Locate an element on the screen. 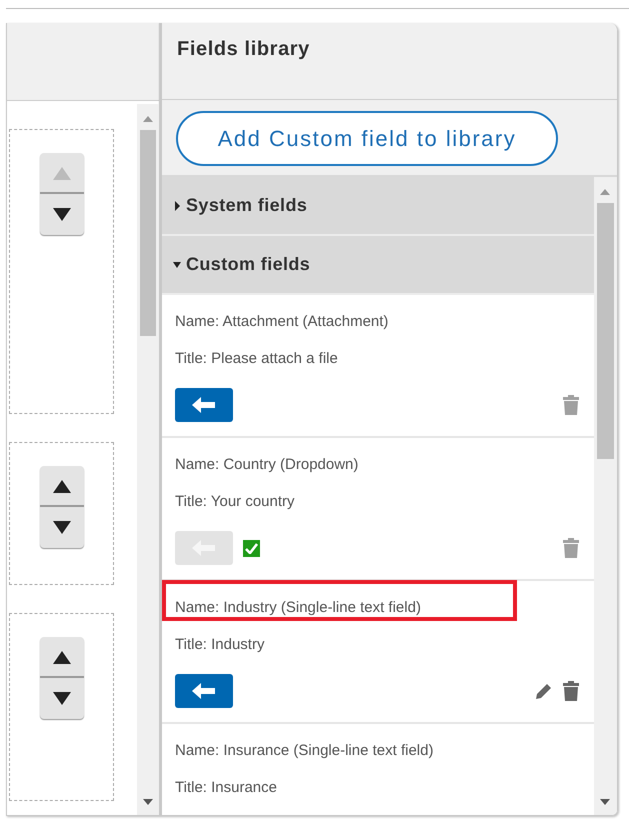 The height and width of the screenshot is (819, 629). field-title: Title: Please attach a file is located at coordinates (256, 359).